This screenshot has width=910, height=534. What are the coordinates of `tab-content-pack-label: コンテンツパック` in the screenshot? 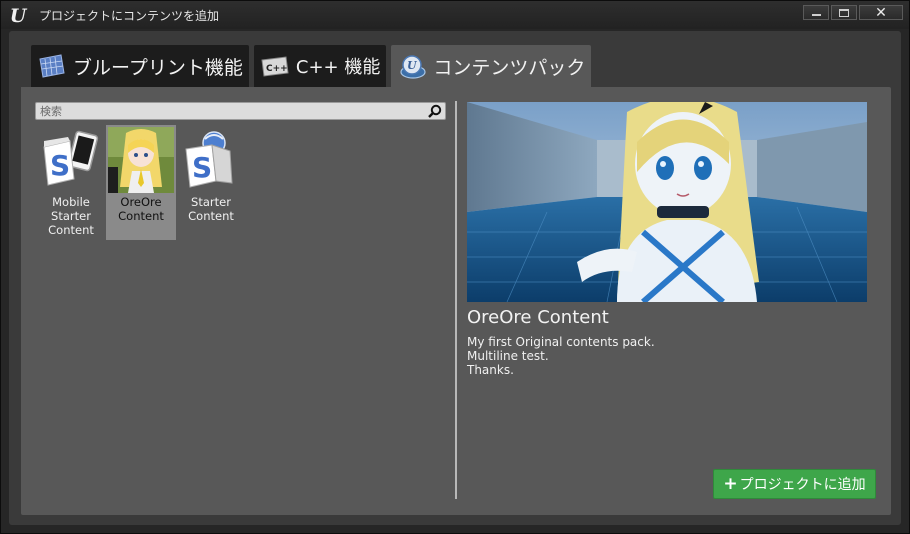 It's located at (509, 67).